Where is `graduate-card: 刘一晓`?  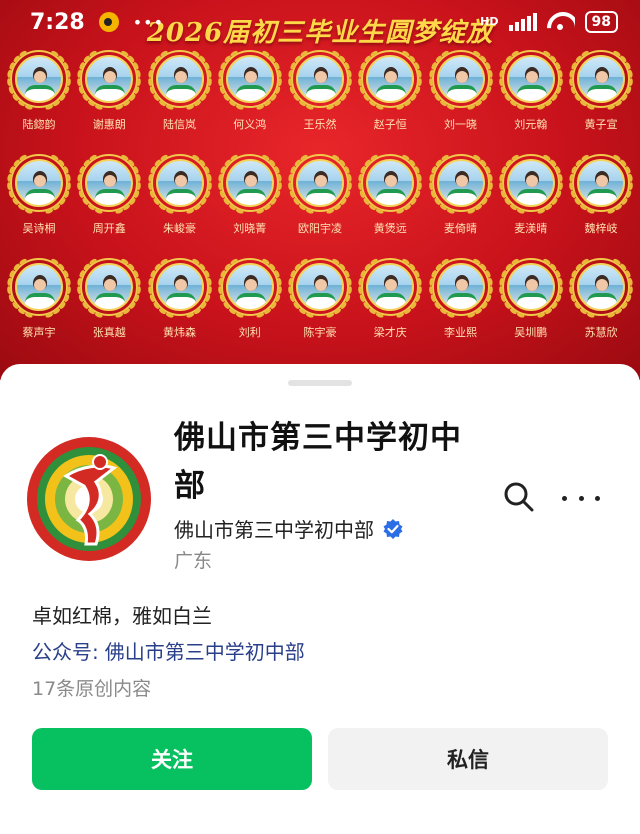 graduate-card: 刘一晓 is located at coordinates (461, 100).